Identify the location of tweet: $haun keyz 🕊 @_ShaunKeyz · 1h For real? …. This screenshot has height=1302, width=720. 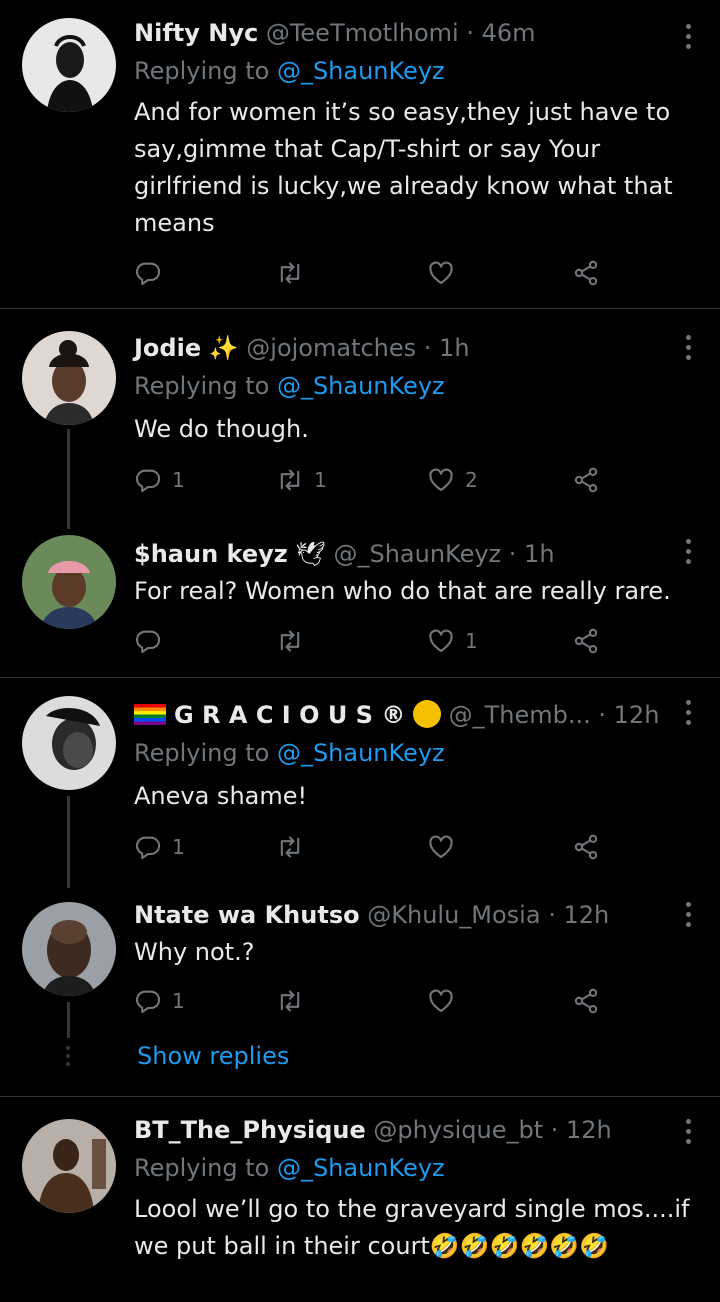
(360, 598).